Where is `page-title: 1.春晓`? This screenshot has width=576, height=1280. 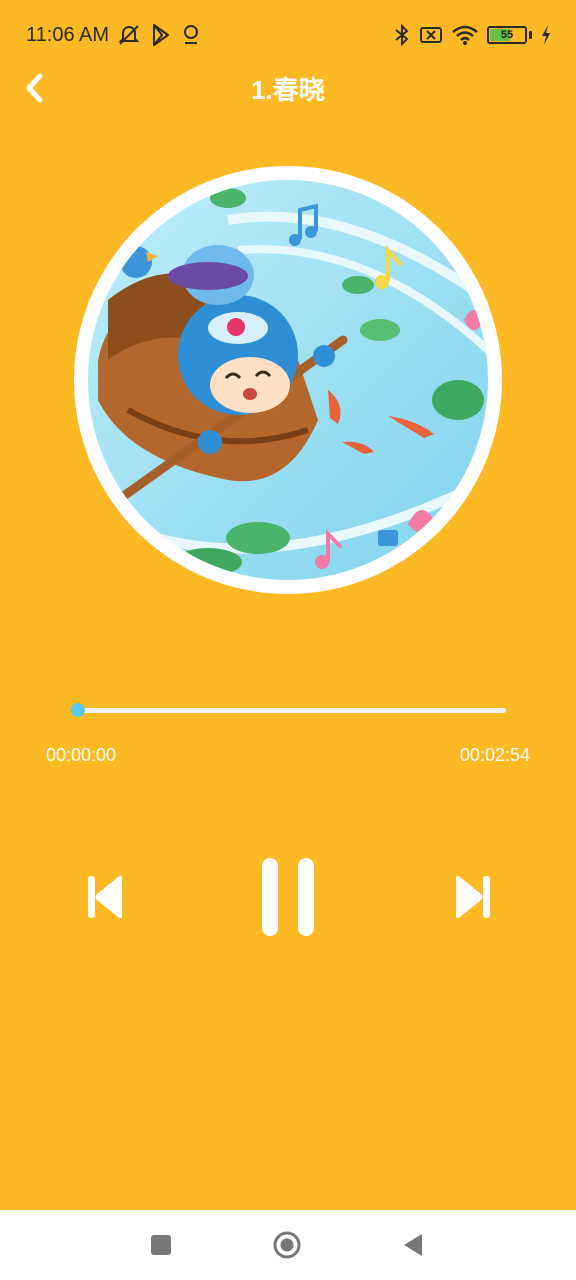
page-title: 1.春晓 is located at coordinates (288, 90).